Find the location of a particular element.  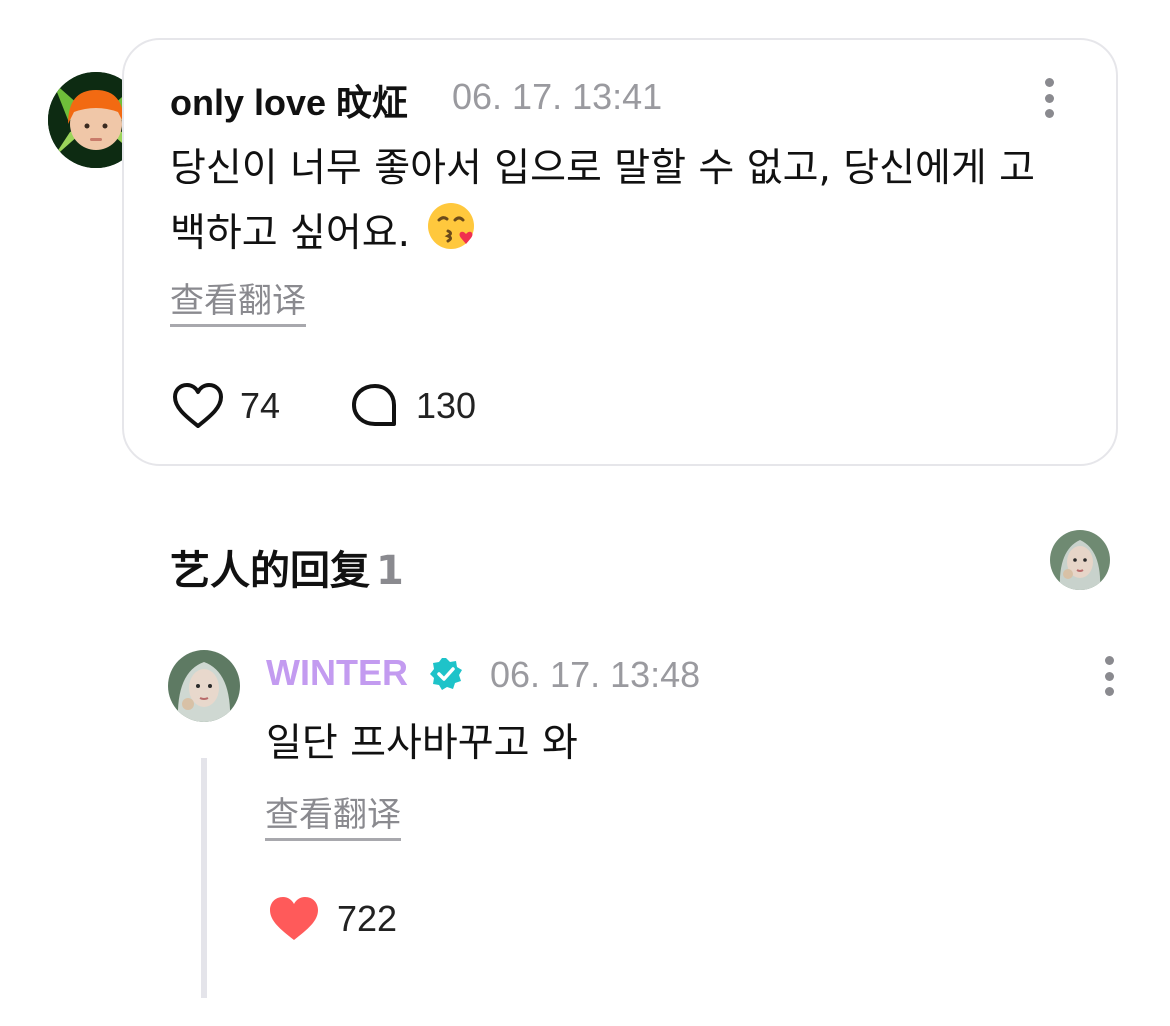

artist-avatar is located at coordinates (204, 686).